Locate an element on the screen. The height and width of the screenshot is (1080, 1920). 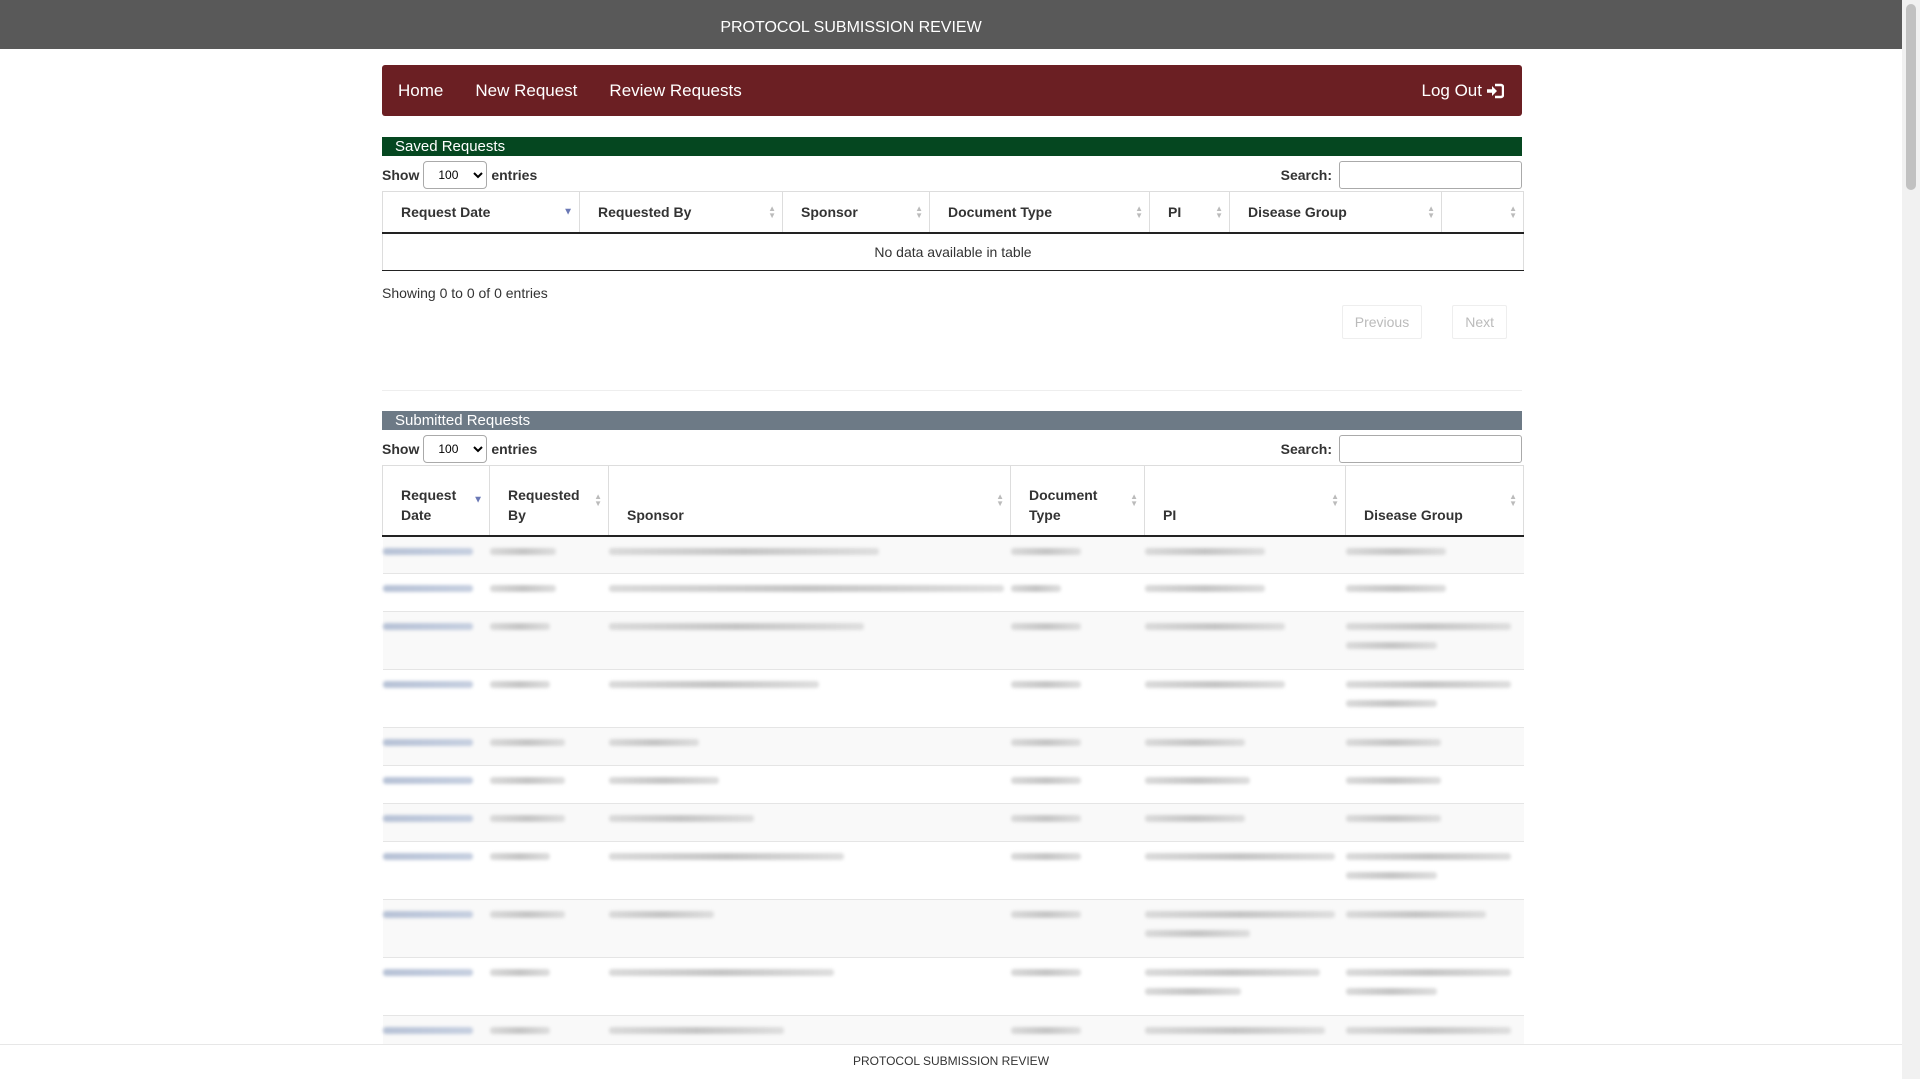
submitted-col-request-date: Request Date ▼ is located at coordinates (436, 500).